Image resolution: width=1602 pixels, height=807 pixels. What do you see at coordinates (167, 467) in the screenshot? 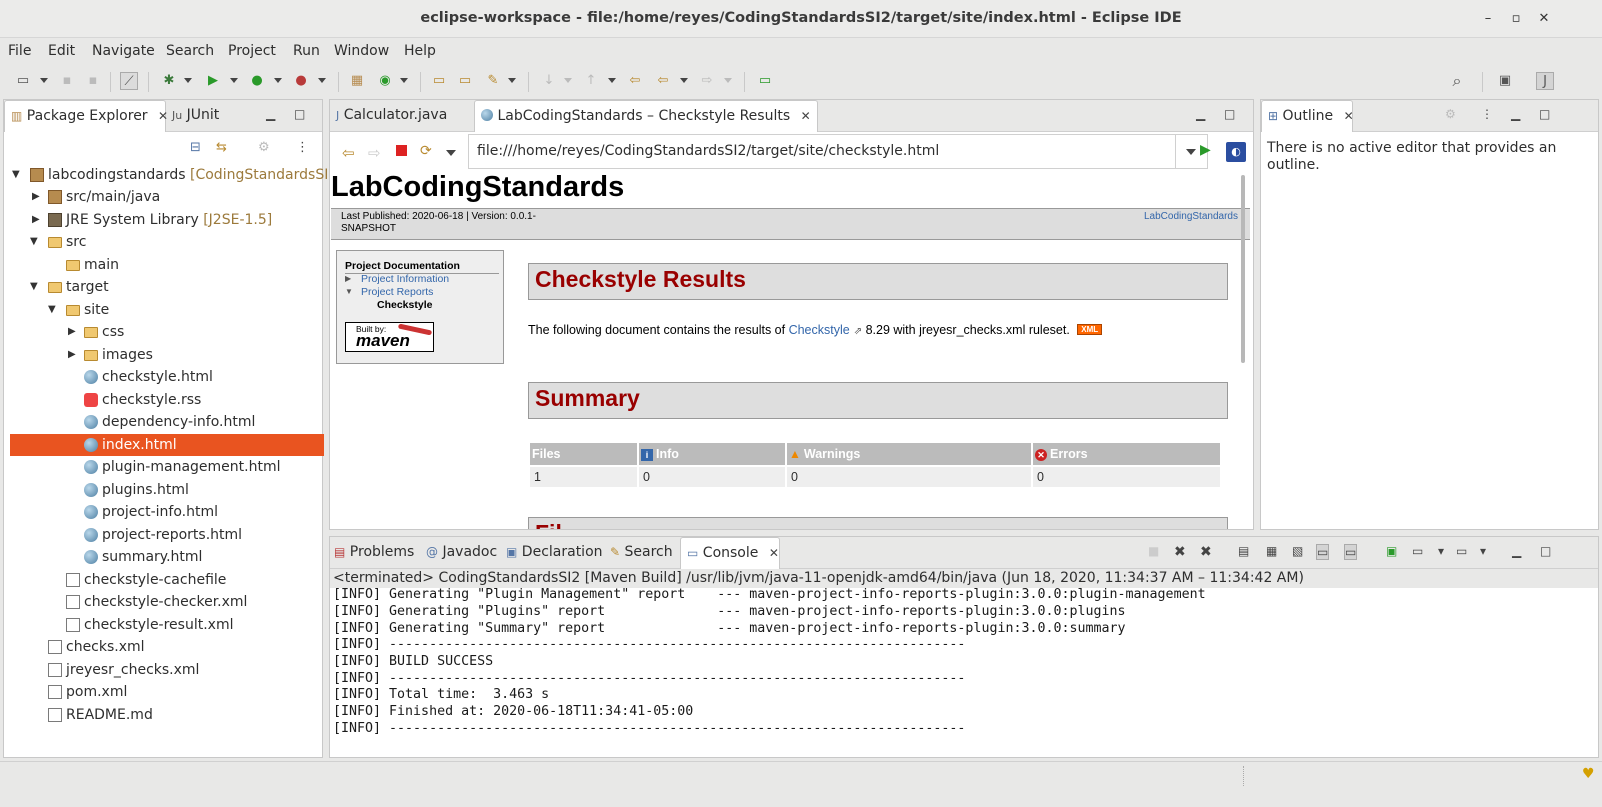
I see `tree-item-plugin-management-html: plugin-management.html` at bounding box center [167, 467].